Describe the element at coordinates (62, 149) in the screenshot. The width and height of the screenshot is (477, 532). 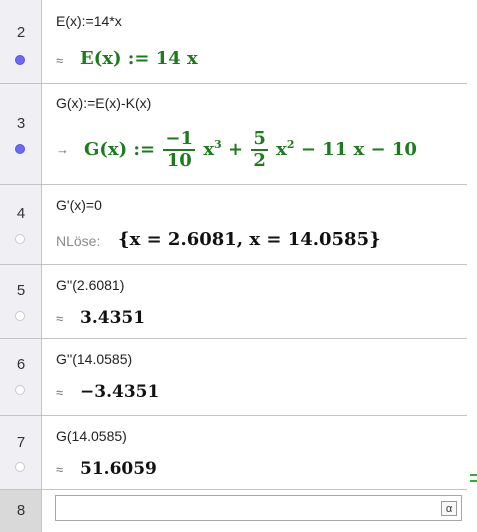
I see `evaluate-arrow-symbol: →` at that location.